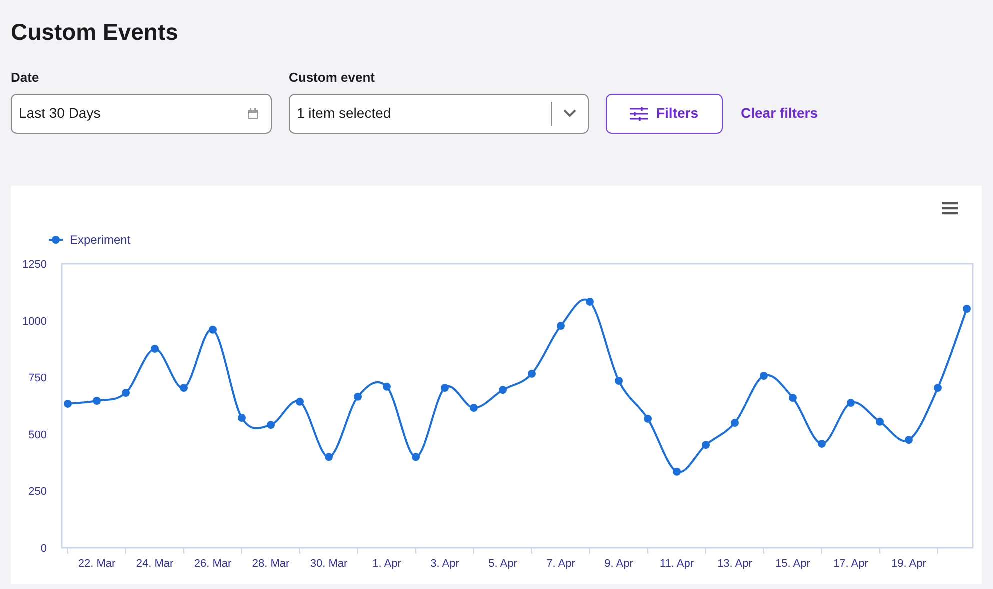 The width and height of the screenshot is (993, 589). I want to click on select-field: 1 item selected, so click(439, 114).